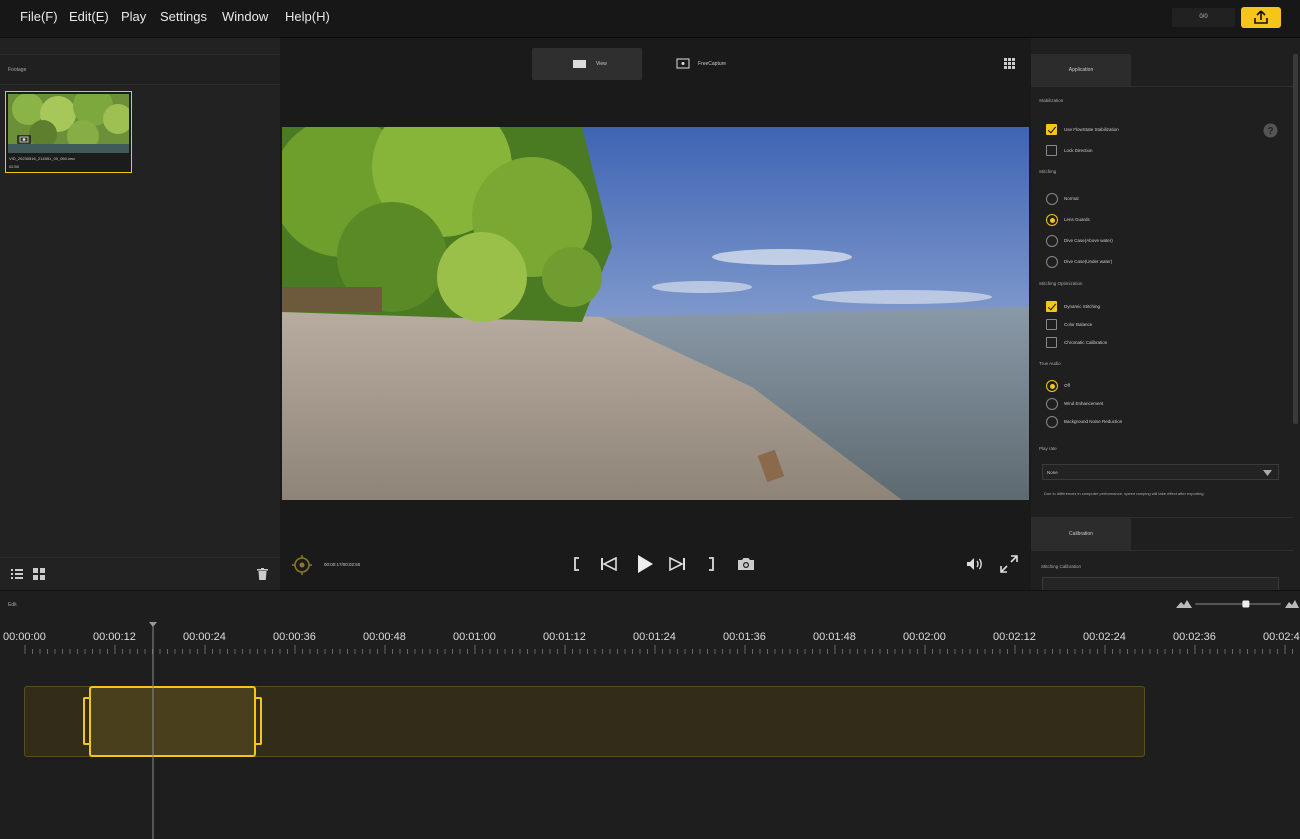 The height and width of the screenshot is (839, 1300). I want to click on ruler-tick-label: 00:00:48, so click(384, 637).